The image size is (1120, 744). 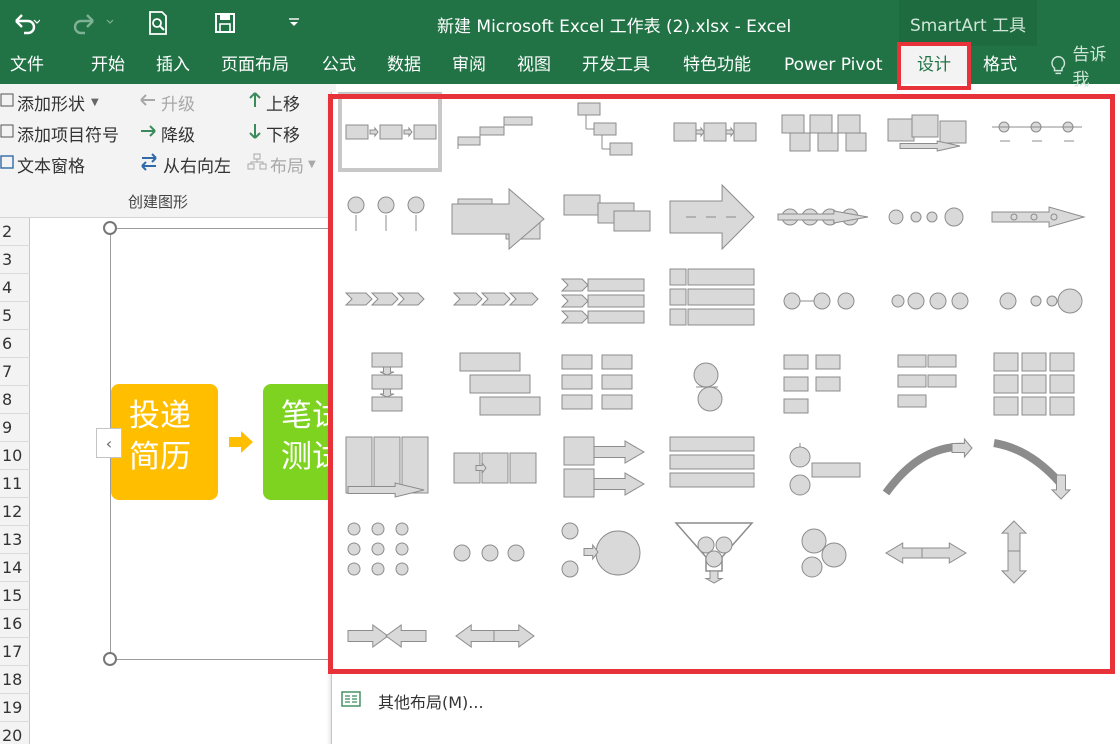 I want to click on layout-thumbnail-vertical-chevron-list, so click(x=714, y=300).